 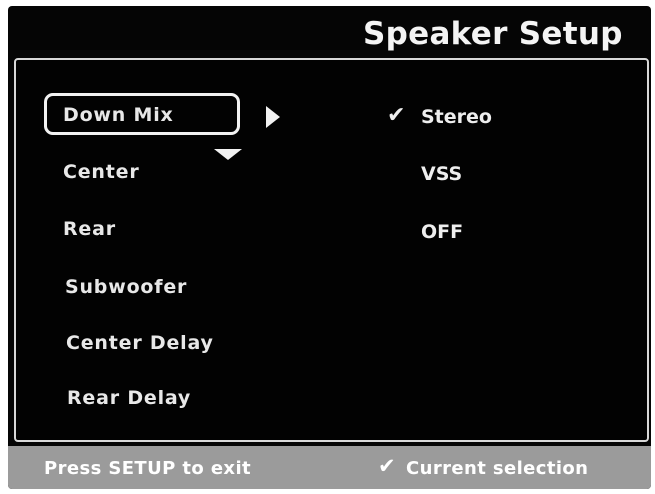 What do you see at coordinates (396, 115) in the screenshot?
I see `checkmark-icon: ✔` at bounding box center [396, 115].